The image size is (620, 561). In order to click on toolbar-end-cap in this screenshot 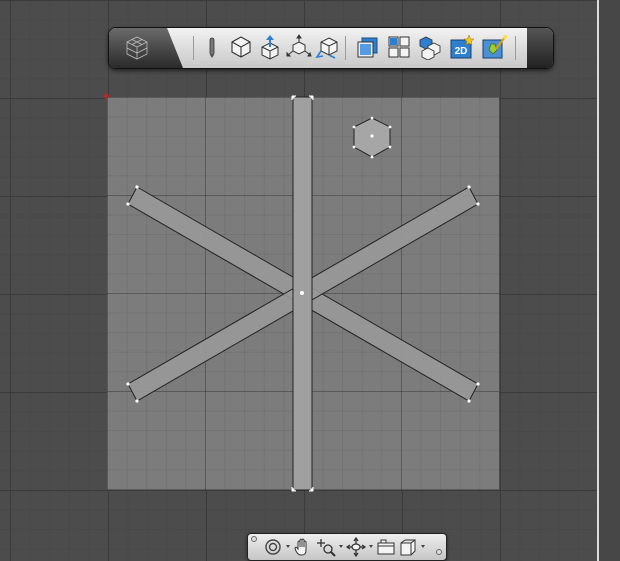, I will do `click(540, 48)`.